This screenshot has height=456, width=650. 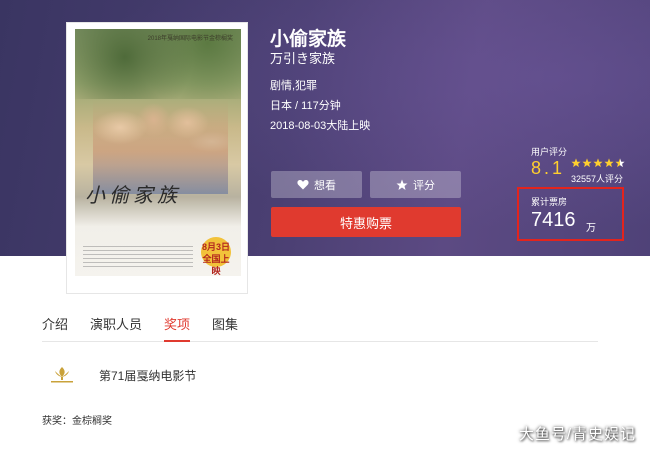 I want to click on want-to-see-label: 想看, so click(x=325, y=185).